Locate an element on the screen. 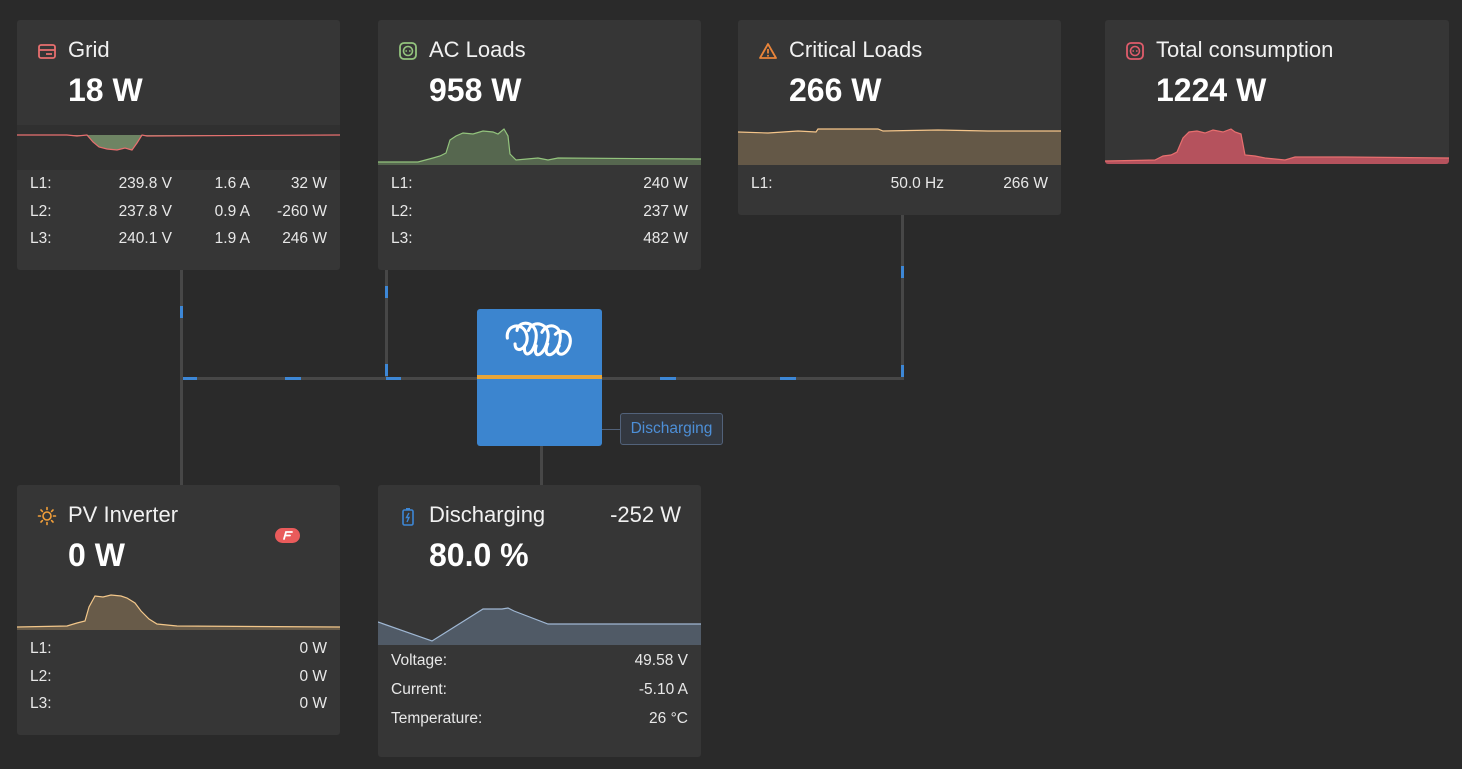  wire-battery is located at coordinates (541, 466).